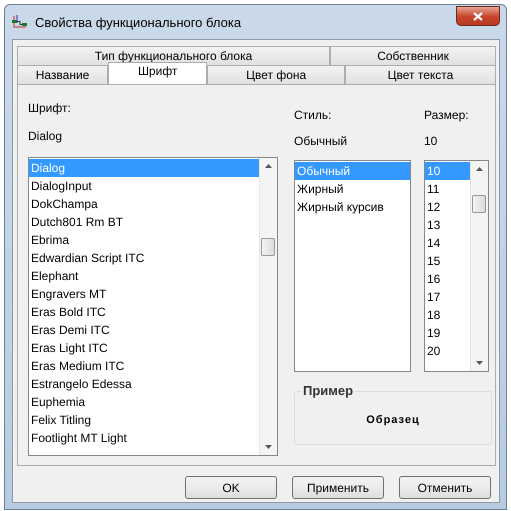 The height and width of the screenshot is (511, 511). Describe the element at coordinates (413, 55) in the screenshot. I see `tab: Собственник` at that location.